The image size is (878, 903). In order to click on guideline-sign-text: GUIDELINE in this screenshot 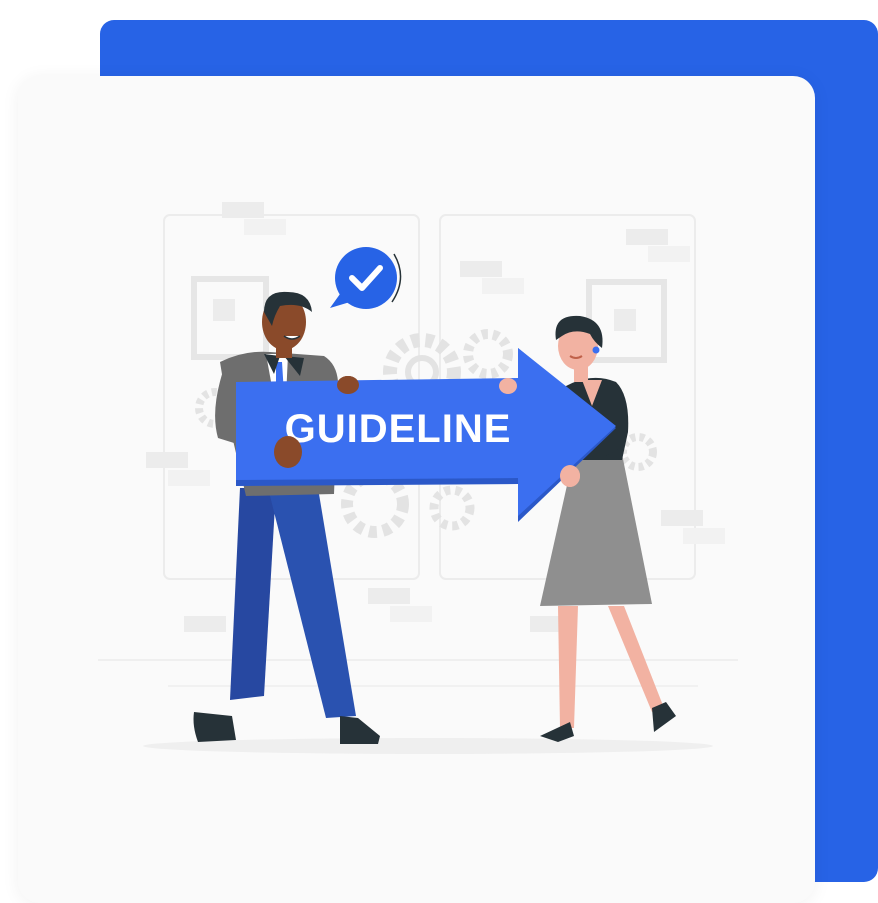, I will do `click(398, 429)`.